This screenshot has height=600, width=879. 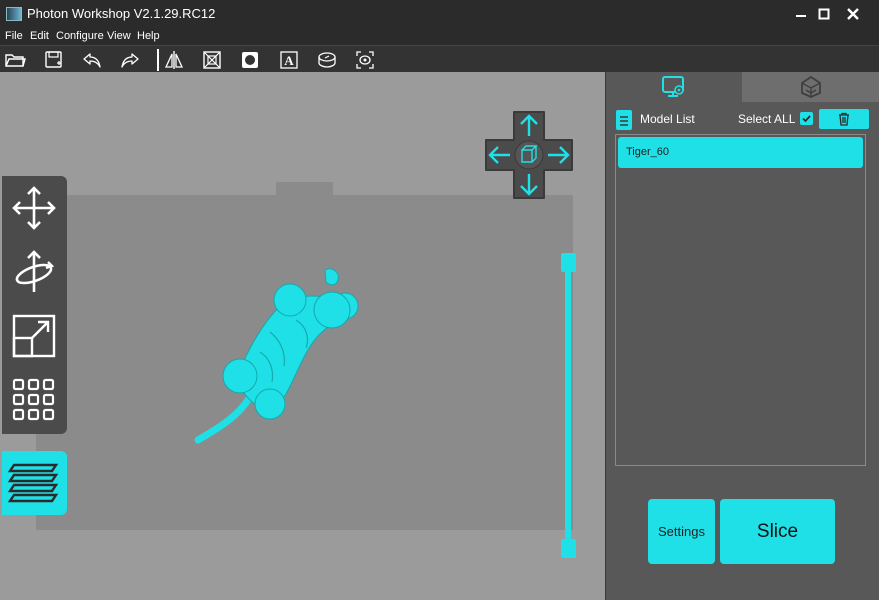 I want to click on menu-configure: Configure, so click(x=80, y=36).